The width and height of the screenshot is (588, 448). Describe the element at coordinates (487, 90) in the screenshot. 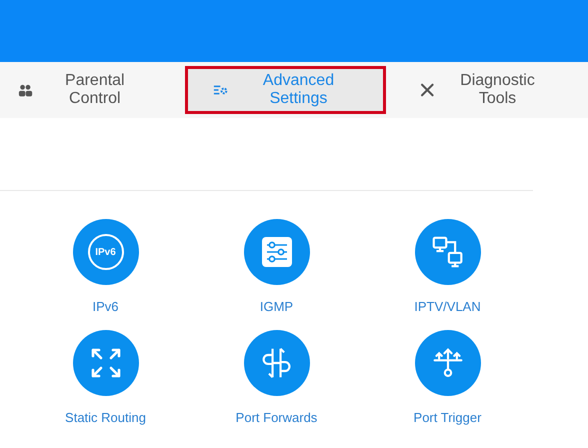

I see `tab: Diagnostic Tools` at that location.